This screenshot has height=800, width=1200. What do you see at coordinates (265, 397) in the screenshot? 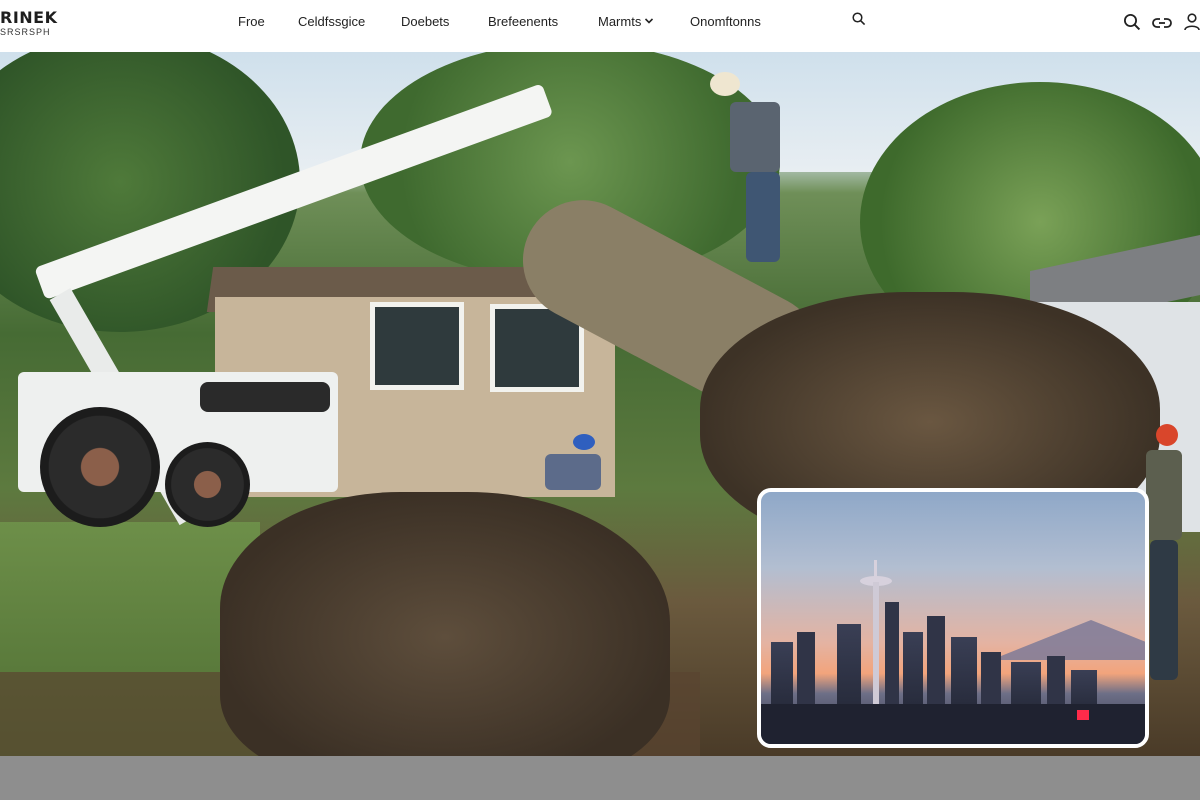
I see `crane-seat` at bounding box center [265, 397].